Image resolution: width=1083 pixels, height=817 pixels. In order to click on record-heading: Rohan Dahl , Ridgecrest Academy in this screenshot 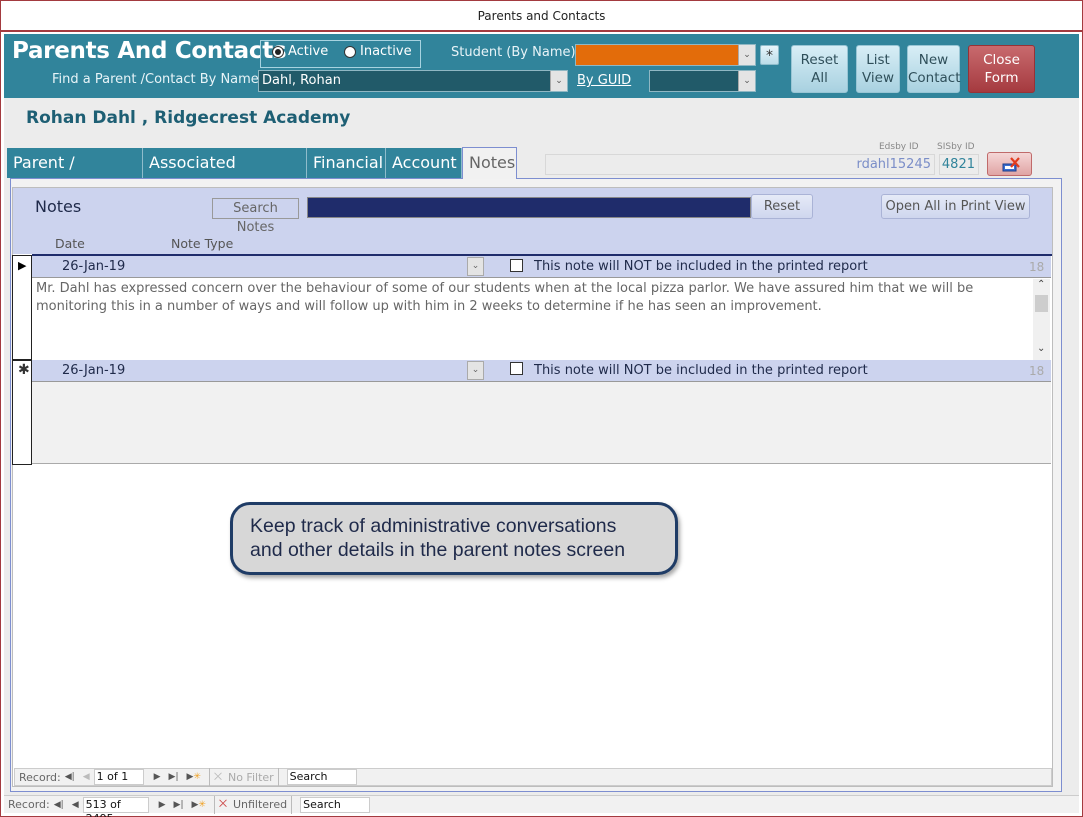, I will do `click(188, 118)`.